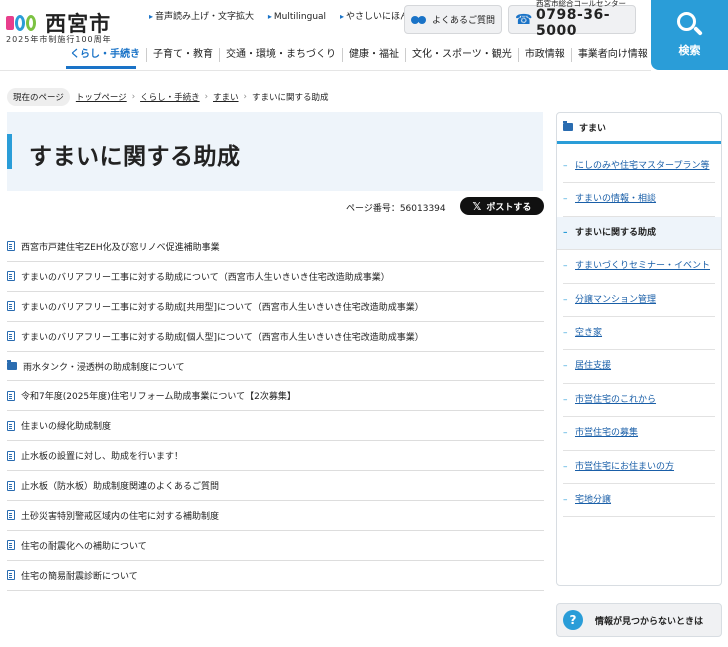  What do you see at coordinates (639, 267) in the screenshot?
I see `sidebar-item-seminar: すまいづくりセミナー・イベント` at bounding box center [639, 267].